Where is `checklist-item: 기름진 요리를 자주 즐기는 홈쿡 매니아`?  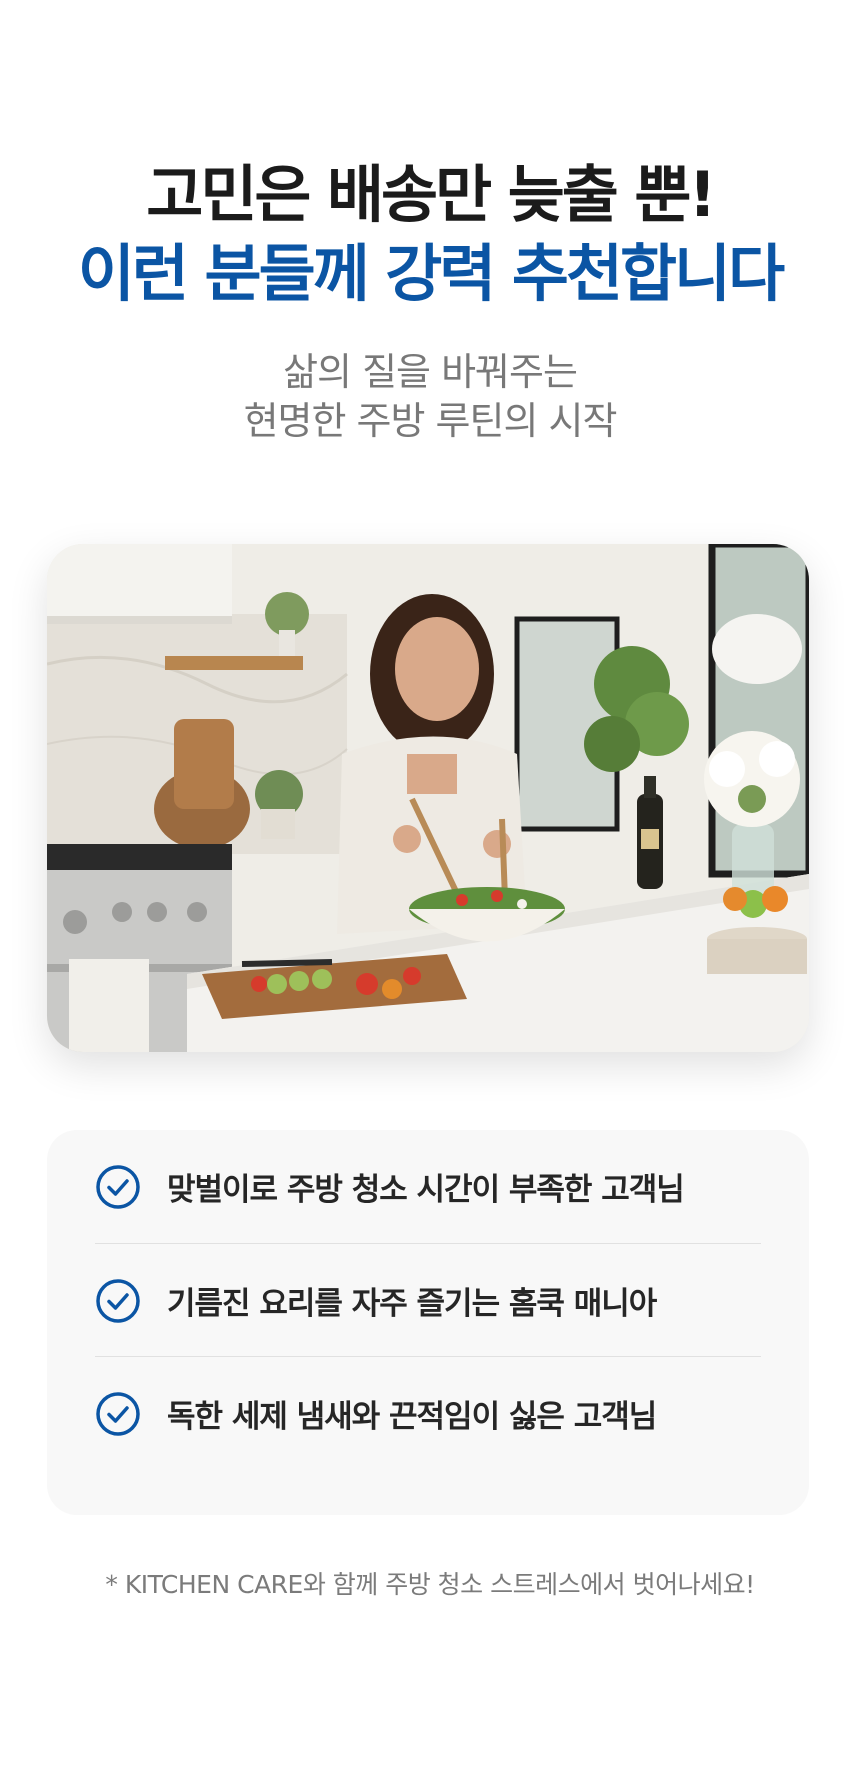 checklist-item: 기름진 요리를 자주 즐기는 홈쿡 매니아 is located at coordinates (428, 1300).